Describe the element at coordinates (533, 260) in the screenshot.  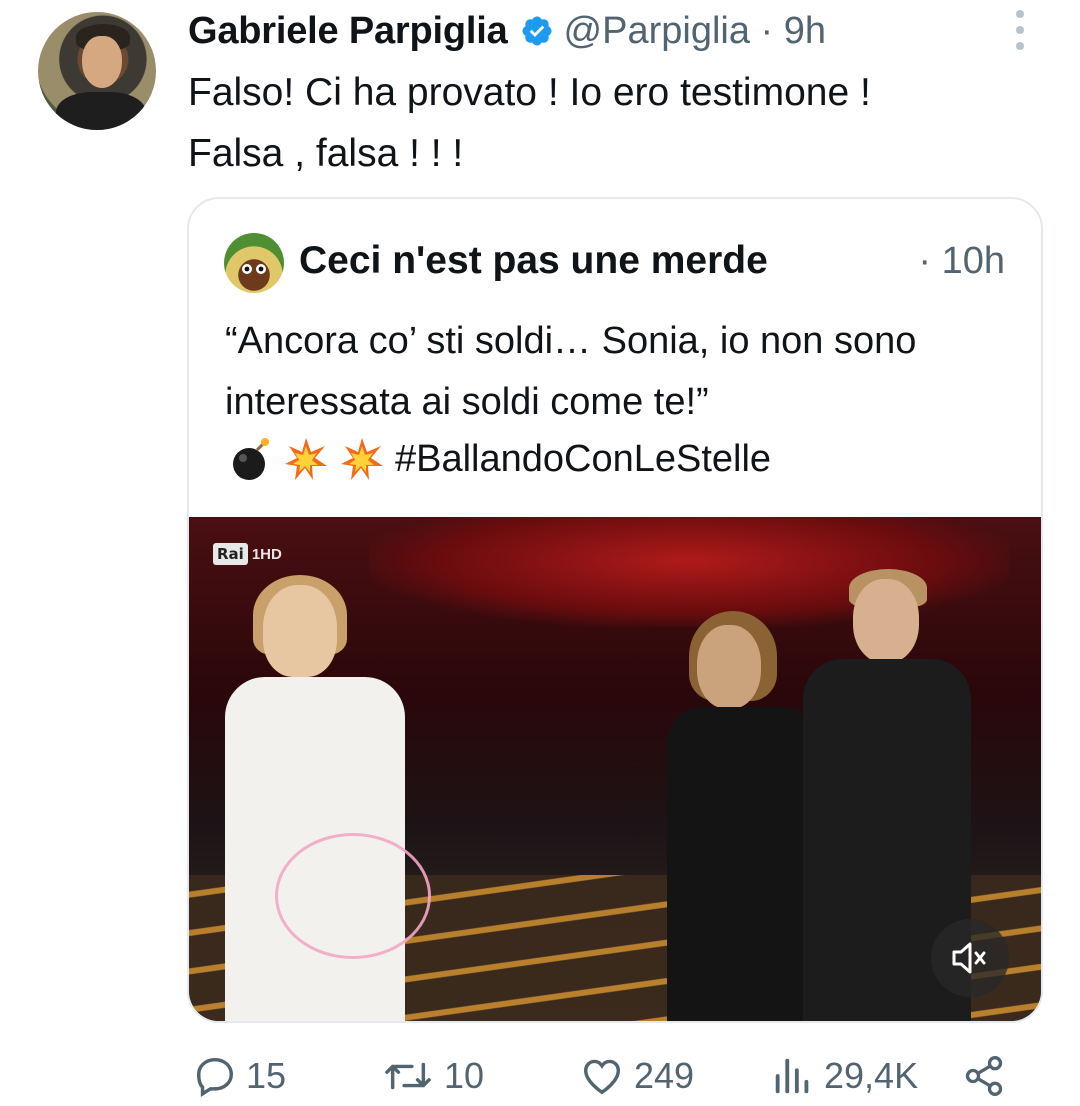
I see `quoted-author-name: Ceci n'est pas une merde` at that location.